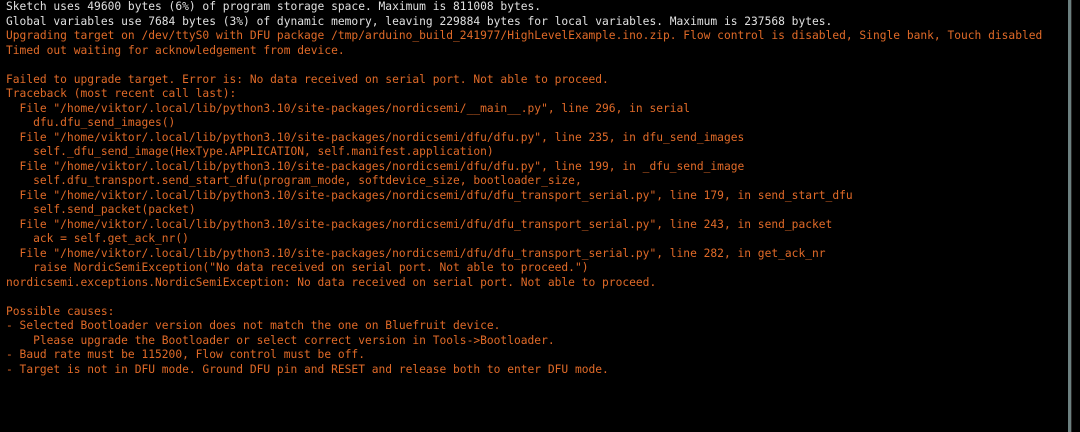  I want to click on console-line: Traceback (most recent call last):, so click(121, 93).